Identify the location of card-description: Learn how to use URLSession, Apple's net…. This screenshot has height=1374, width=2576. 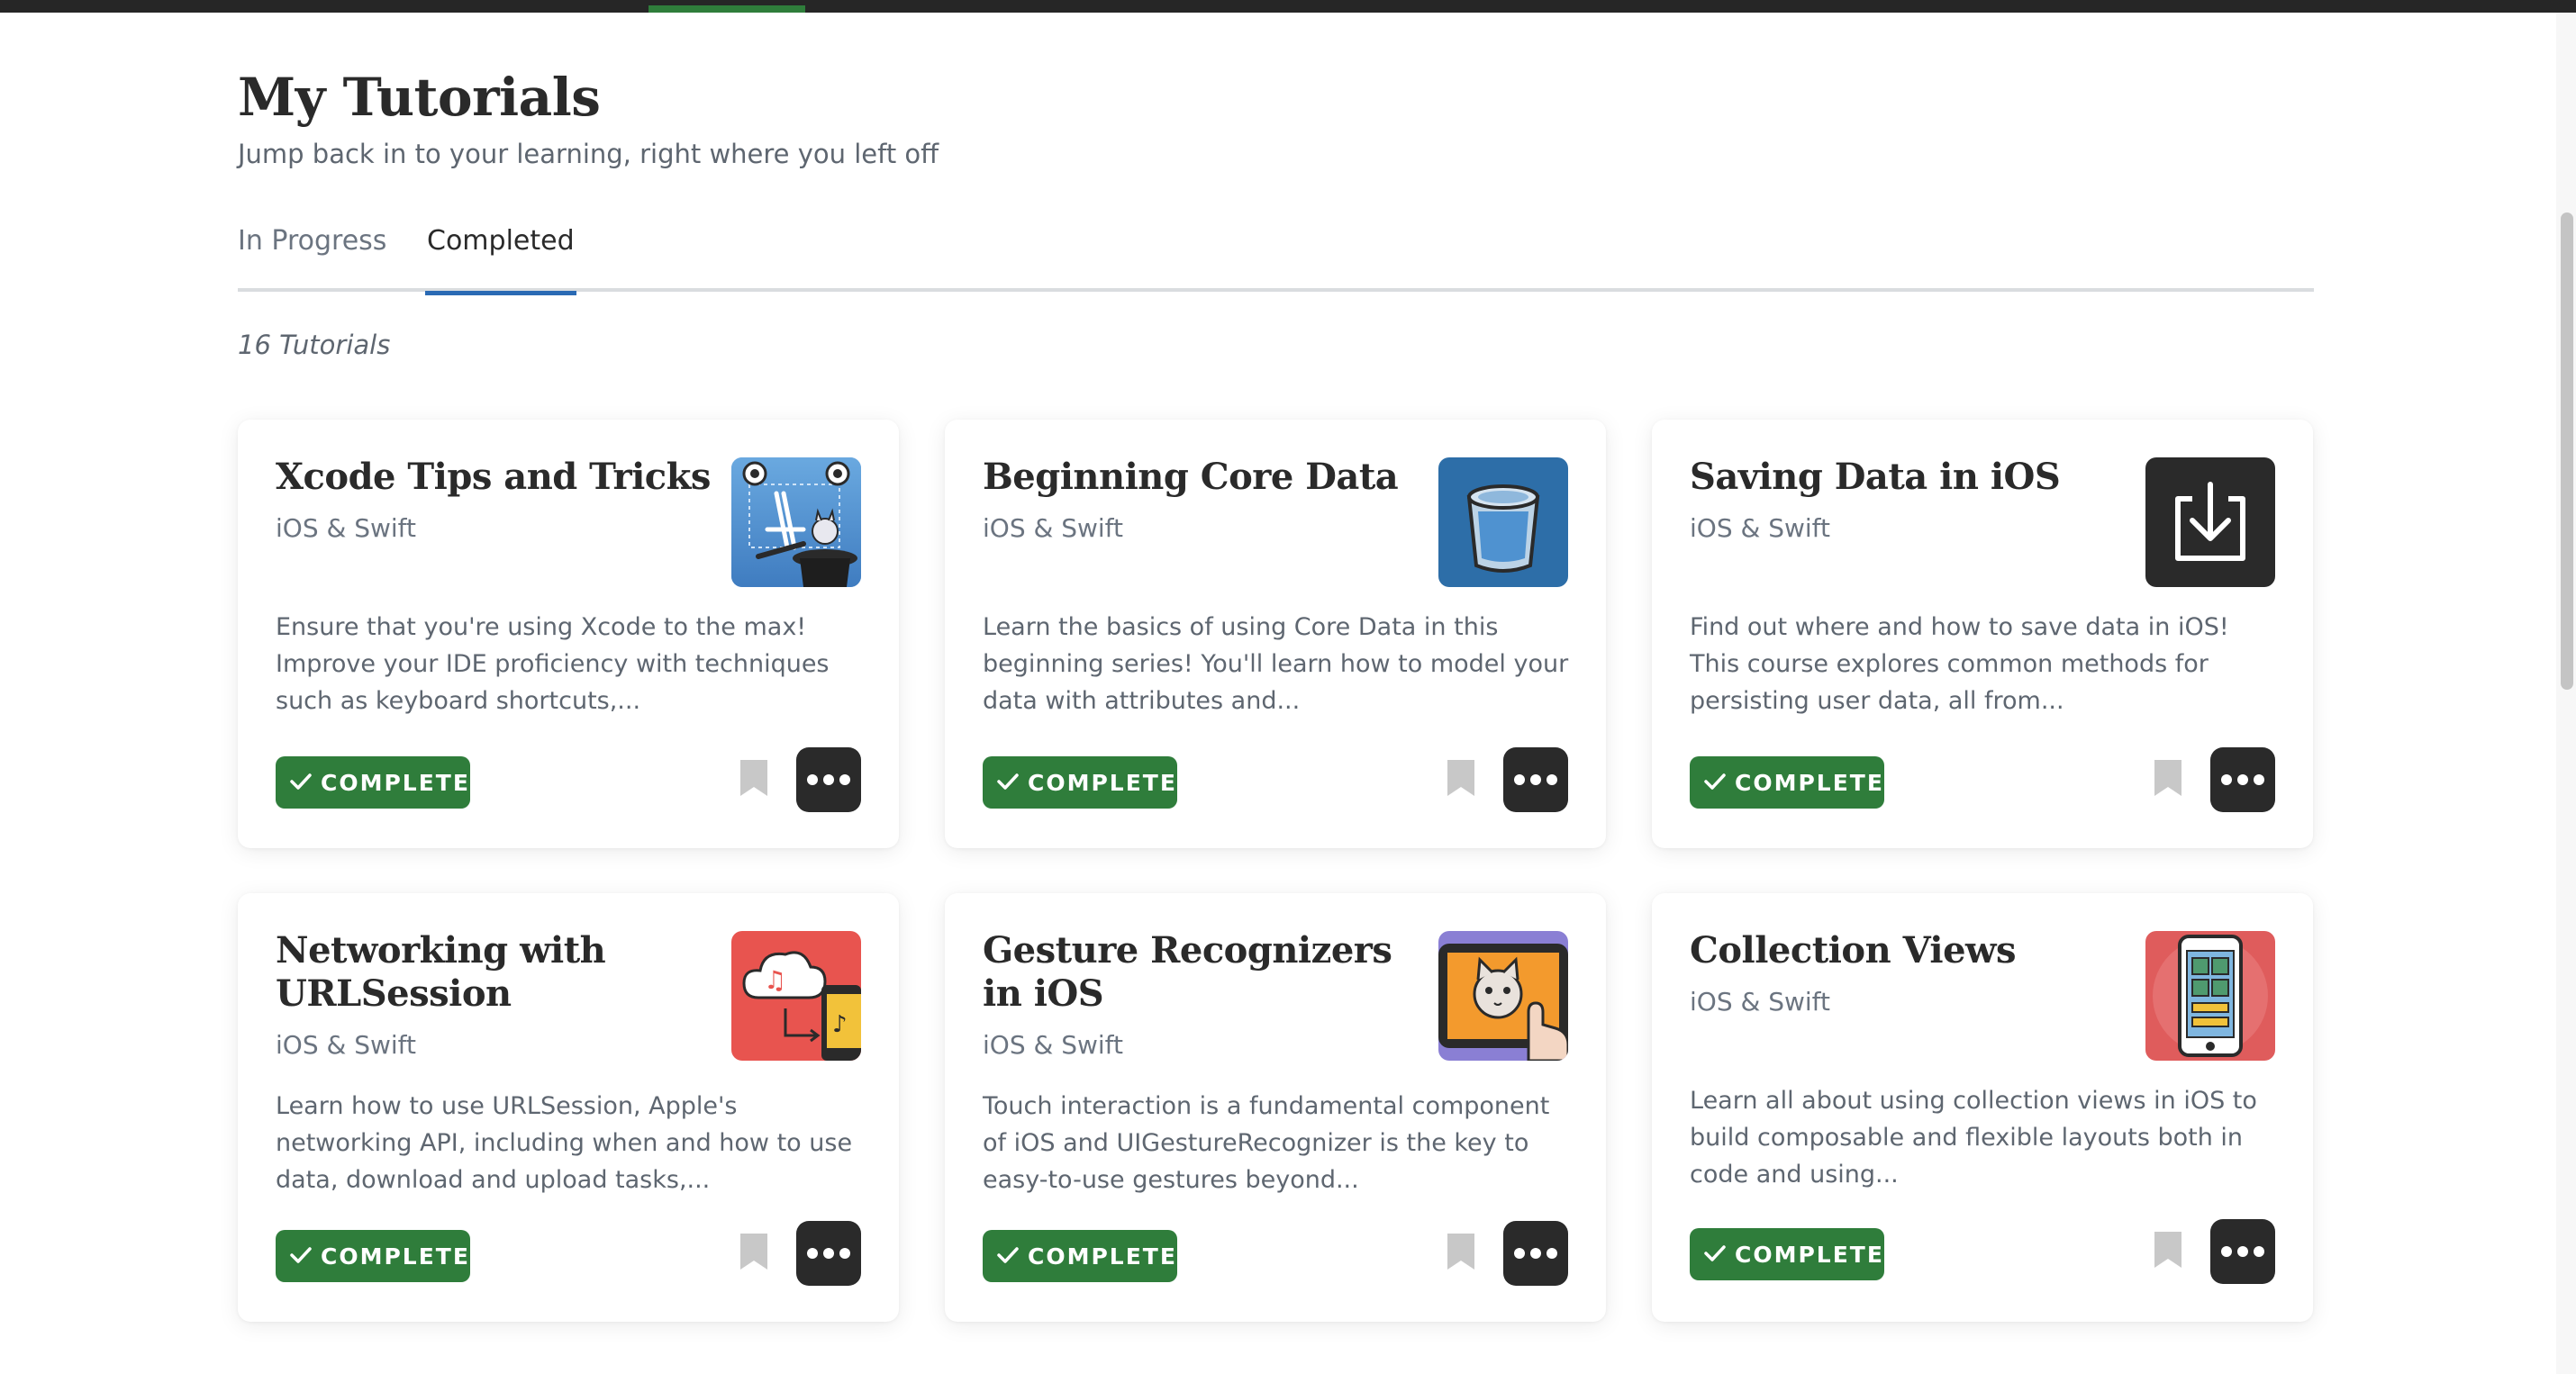
(564, 1143).